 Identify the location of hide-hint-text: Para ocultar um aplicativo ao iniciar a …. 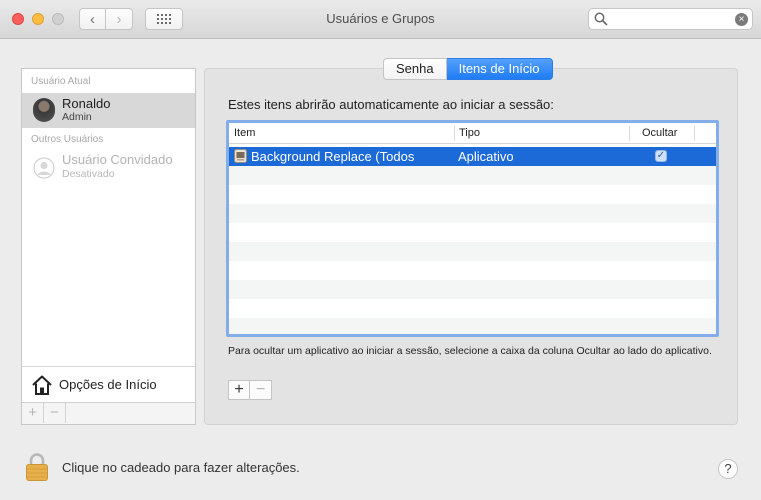
(470, 351).